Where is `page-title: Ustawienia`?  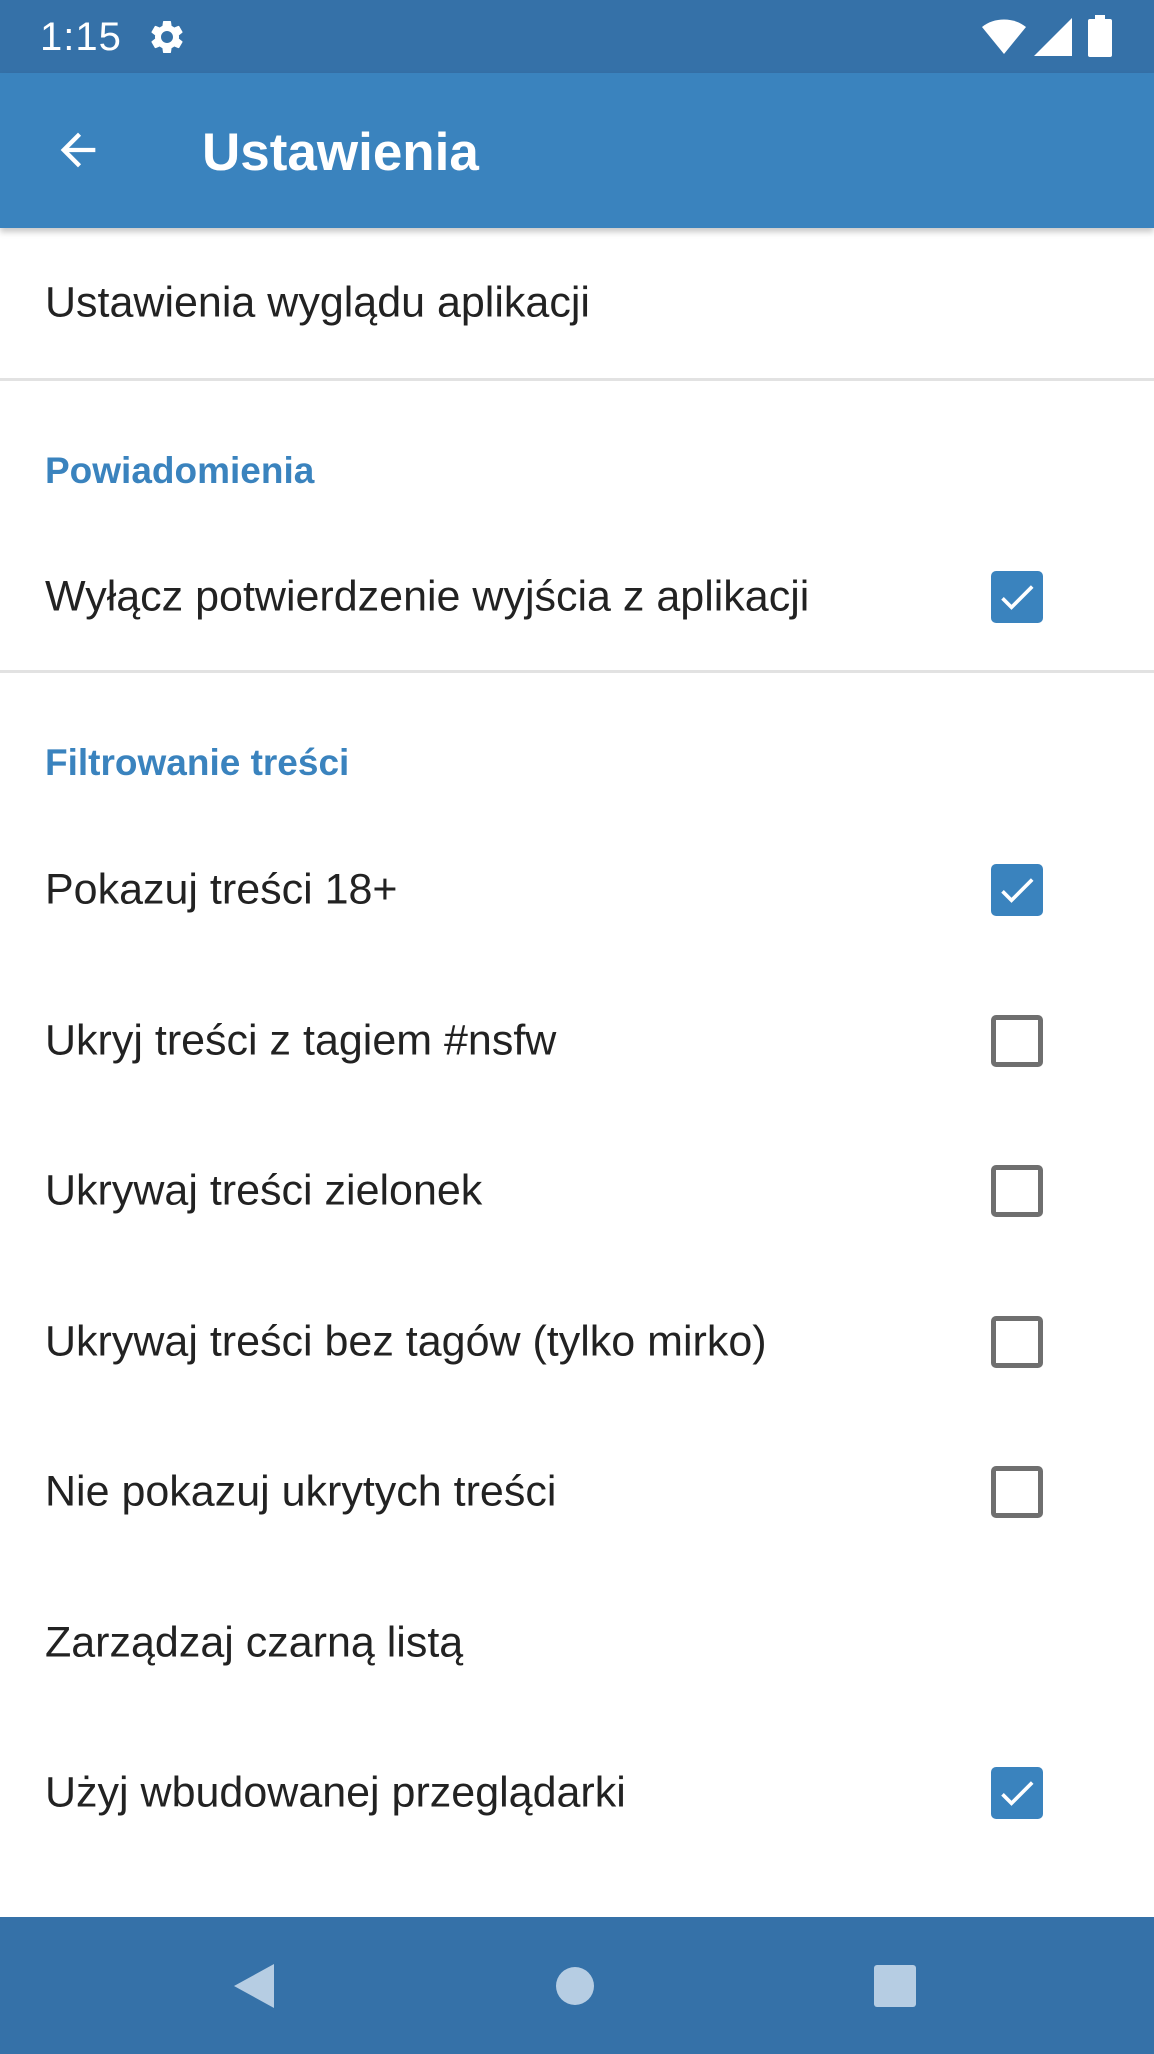
page-title: Ustawienia is located at coordinates (340, 152).